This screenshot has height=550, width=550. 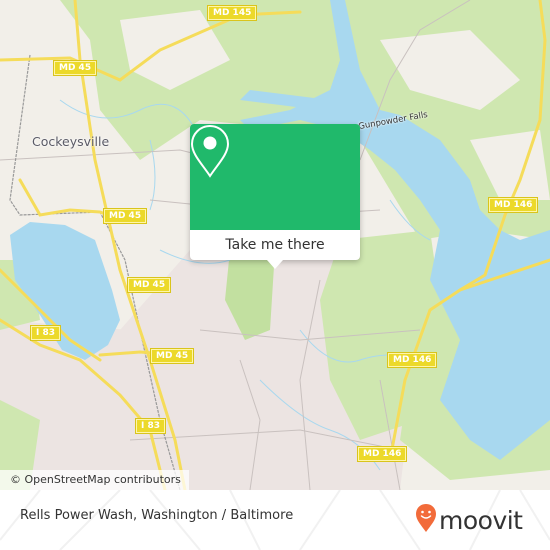 What do you see at coordinates (275, 264) in the screenshot?
I see `popup-tail` at bounding box center [275, 264].